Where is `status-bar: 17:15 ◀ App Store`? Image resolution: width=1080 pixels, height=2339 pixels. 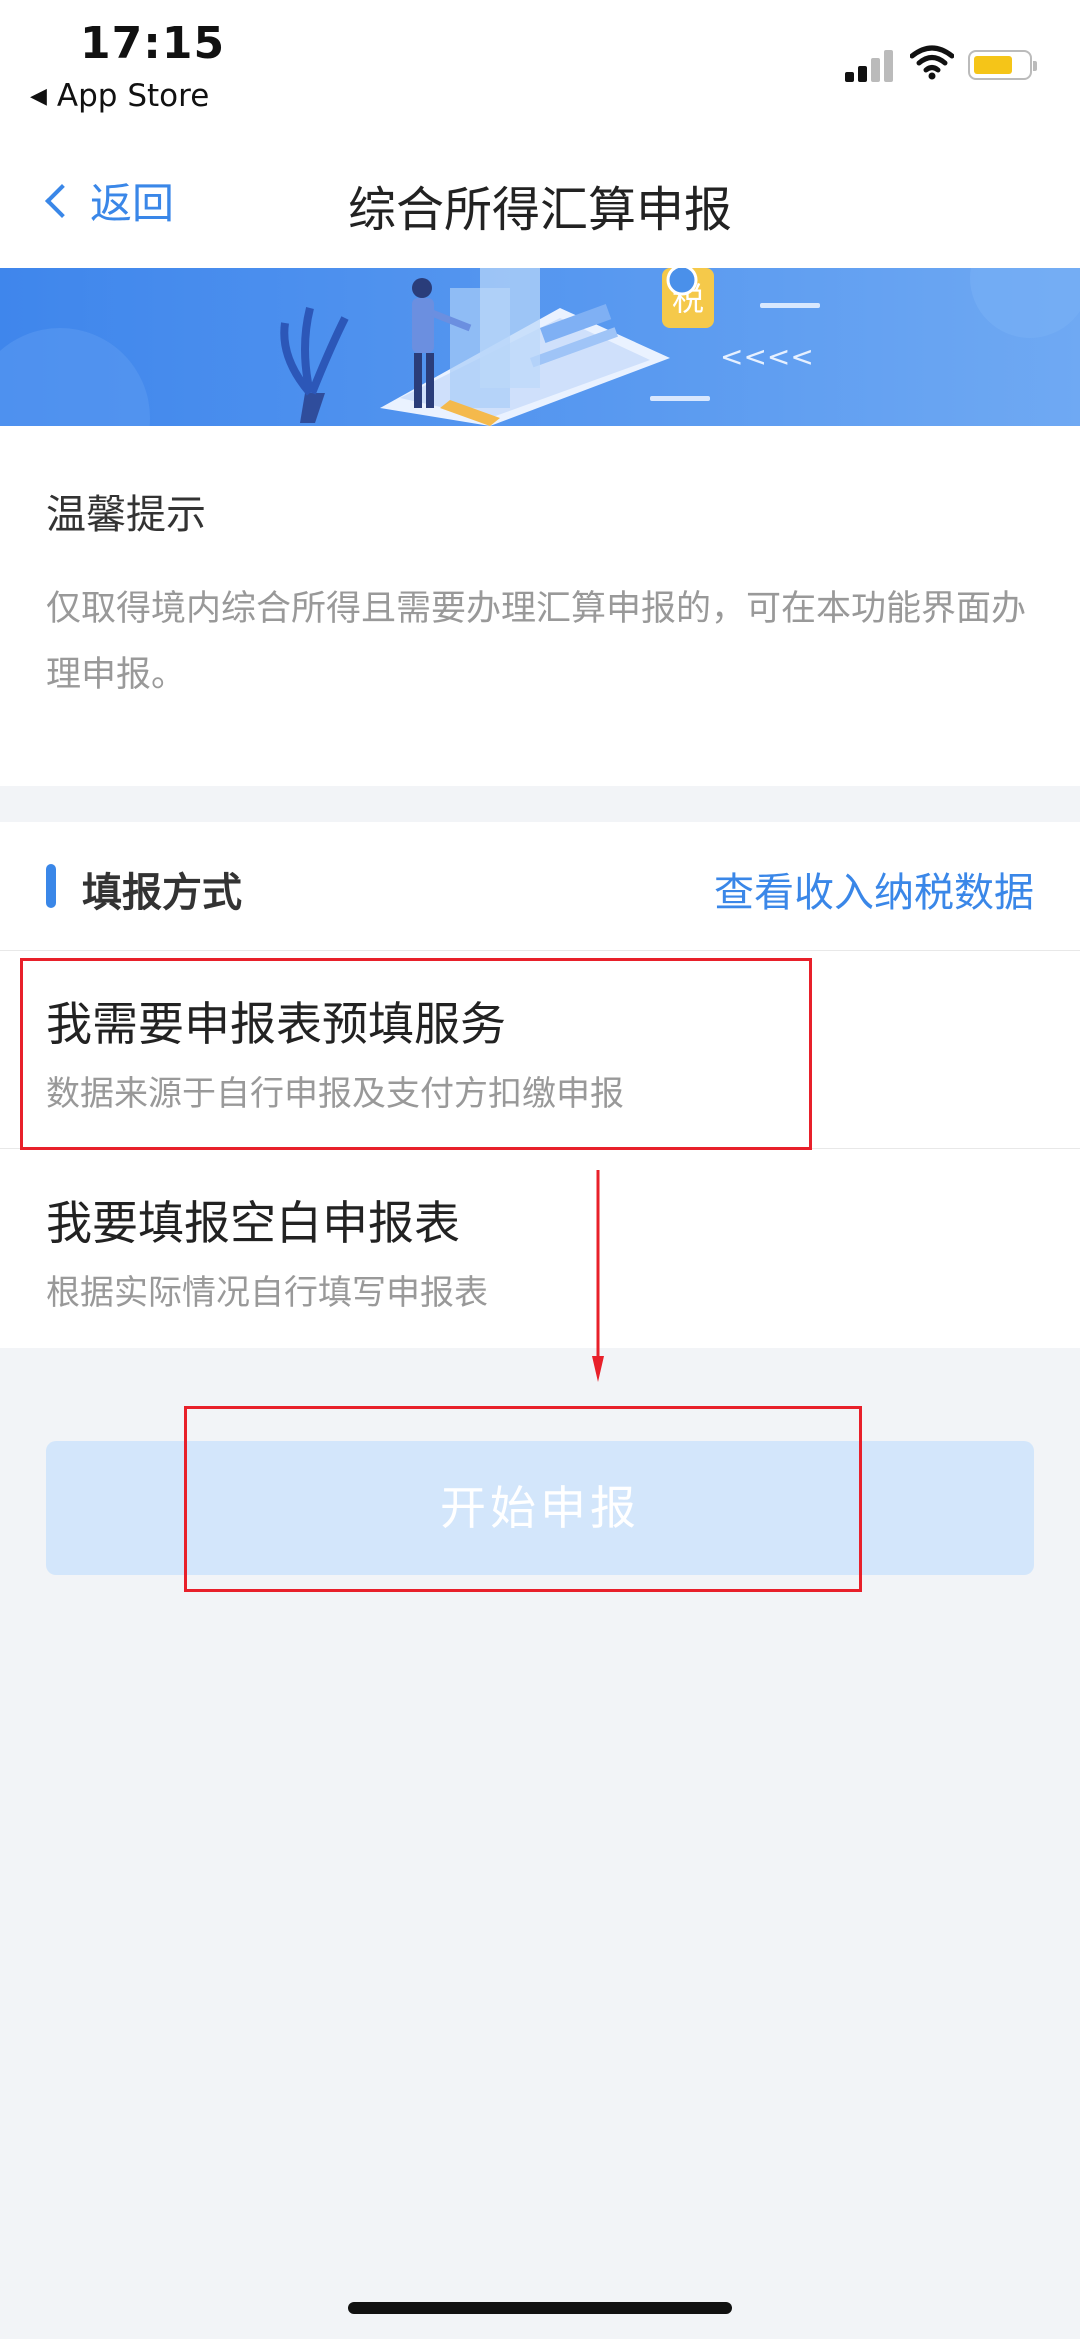 status-bar: 17:15 ◀ App Store is located at coordinates (540, 65).